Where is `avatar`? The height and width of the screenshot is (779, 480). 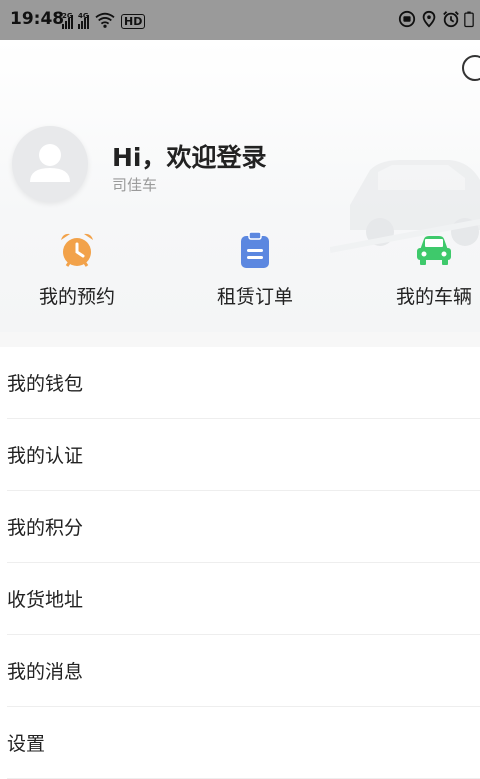
avatar is located at coordinates (50, 164).